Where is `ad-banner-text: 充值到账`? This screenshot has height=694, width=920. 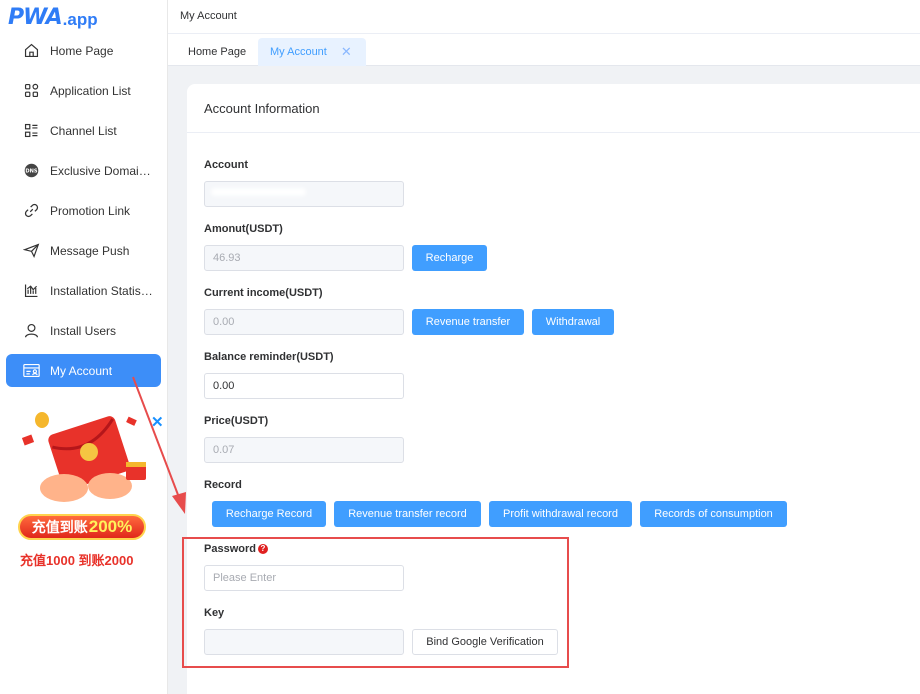
ad-banner-text: 充值到账 is located at coordinates (59, 527).